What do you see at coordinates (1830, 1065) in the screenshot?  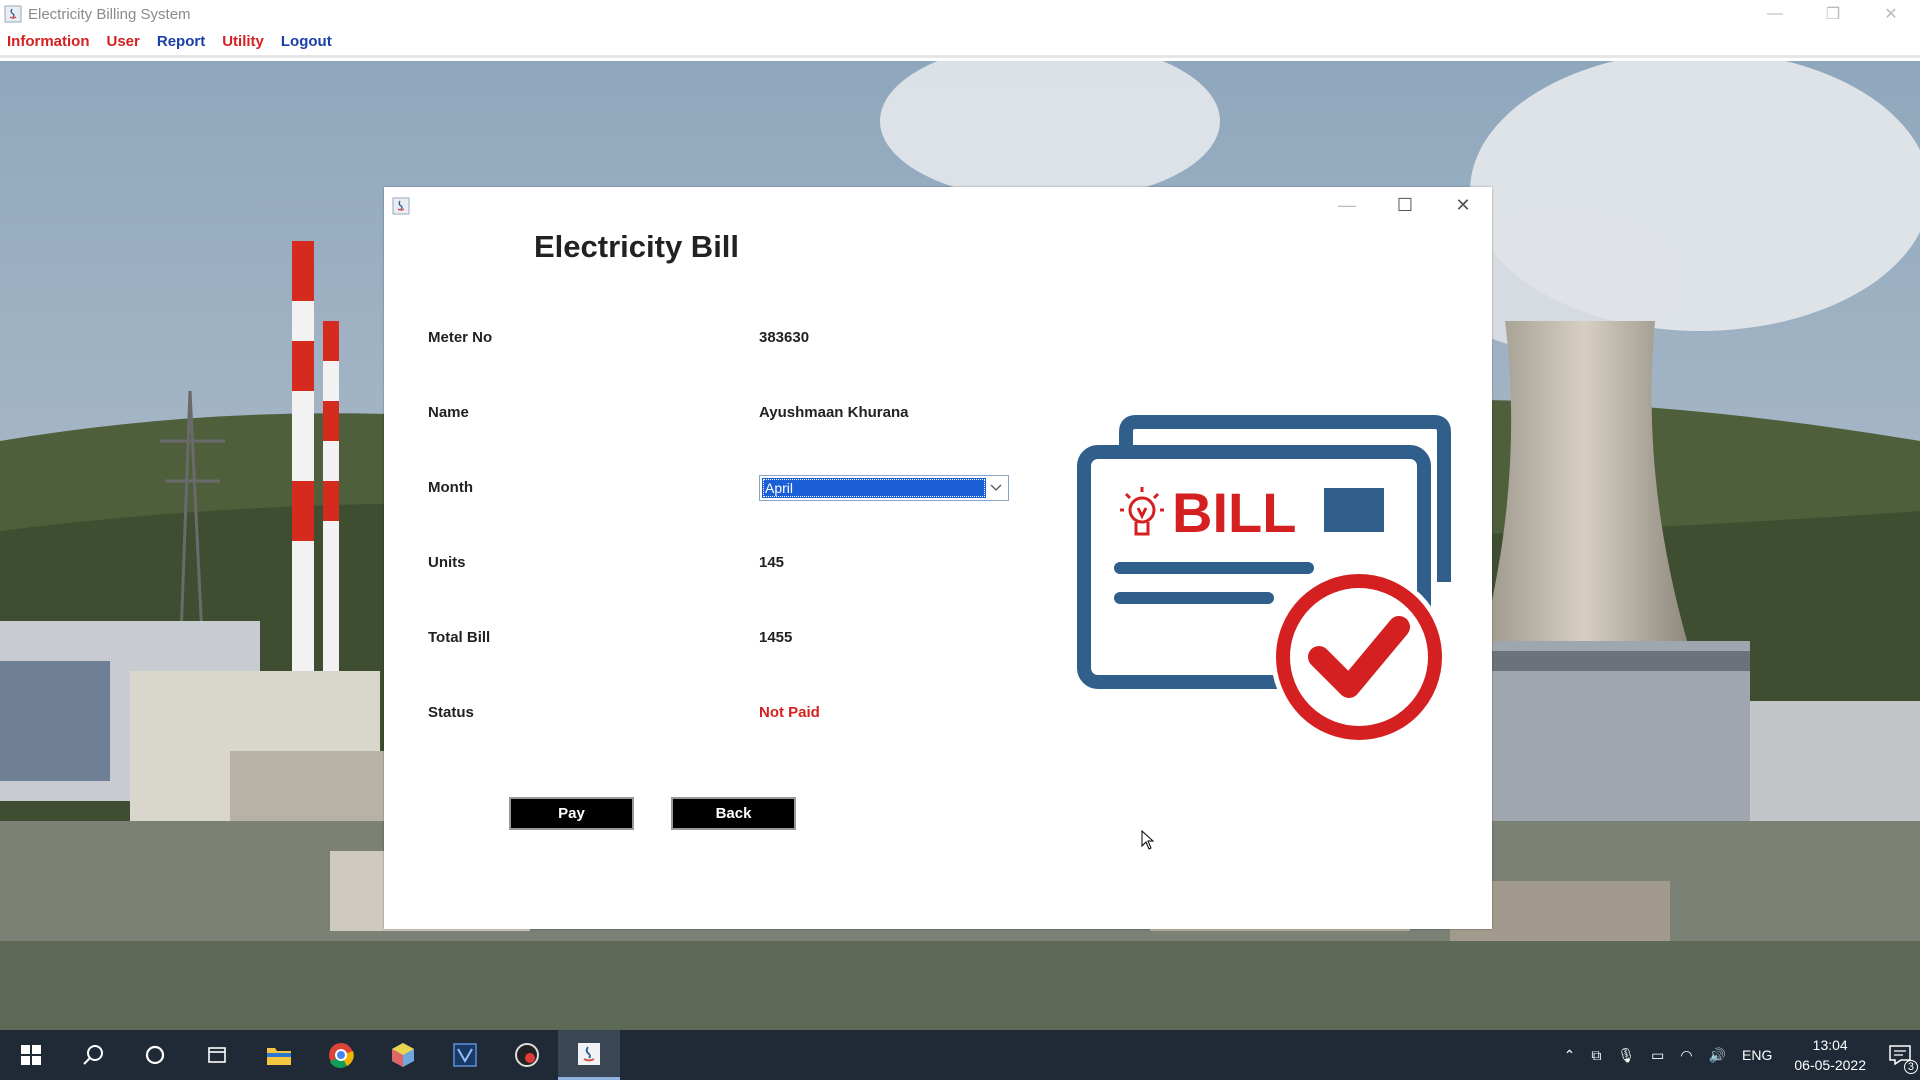 I see `clock-date: 06-05-2022` at bounding box center [1830, 1065].